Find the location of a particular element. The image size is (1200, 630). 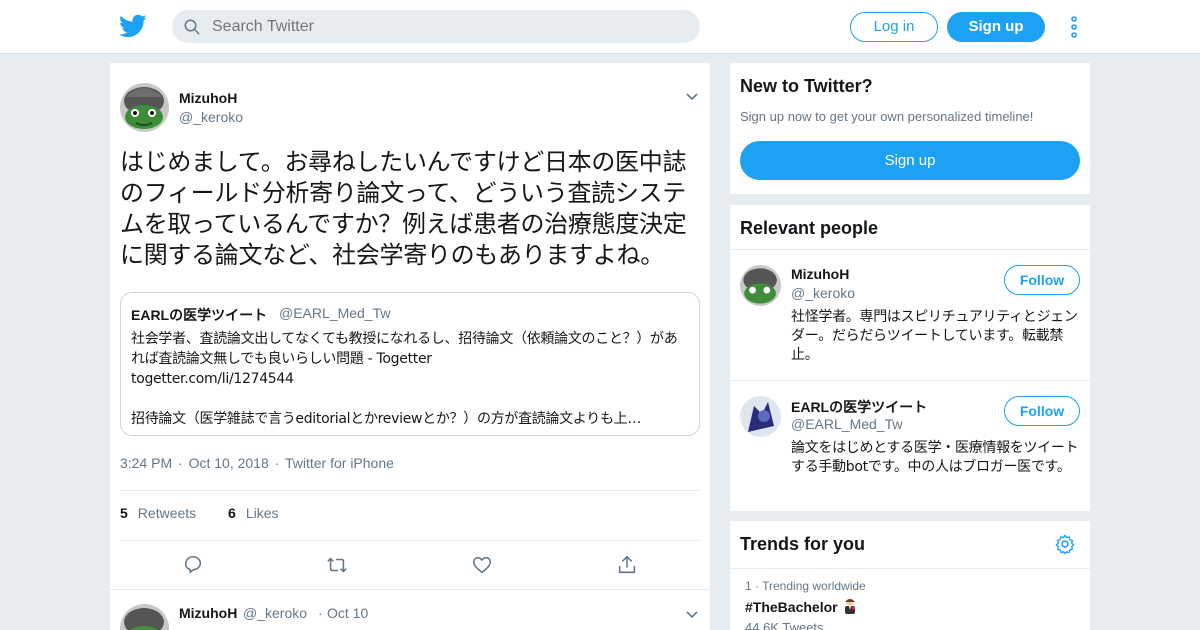

retweets-stat: 5 Retweets is located at coordinates (158, 513).